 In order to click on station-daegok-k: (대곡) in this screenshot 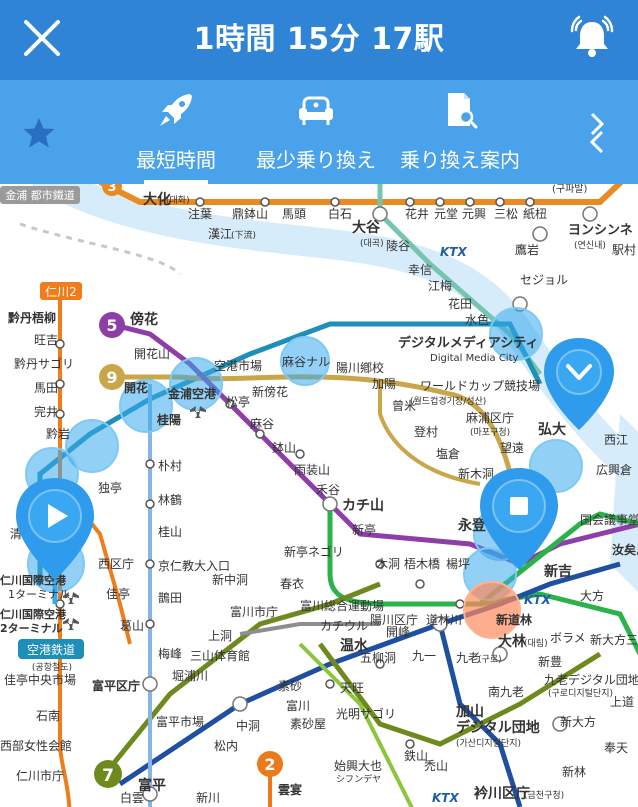, I will do `click(372, 243)`.